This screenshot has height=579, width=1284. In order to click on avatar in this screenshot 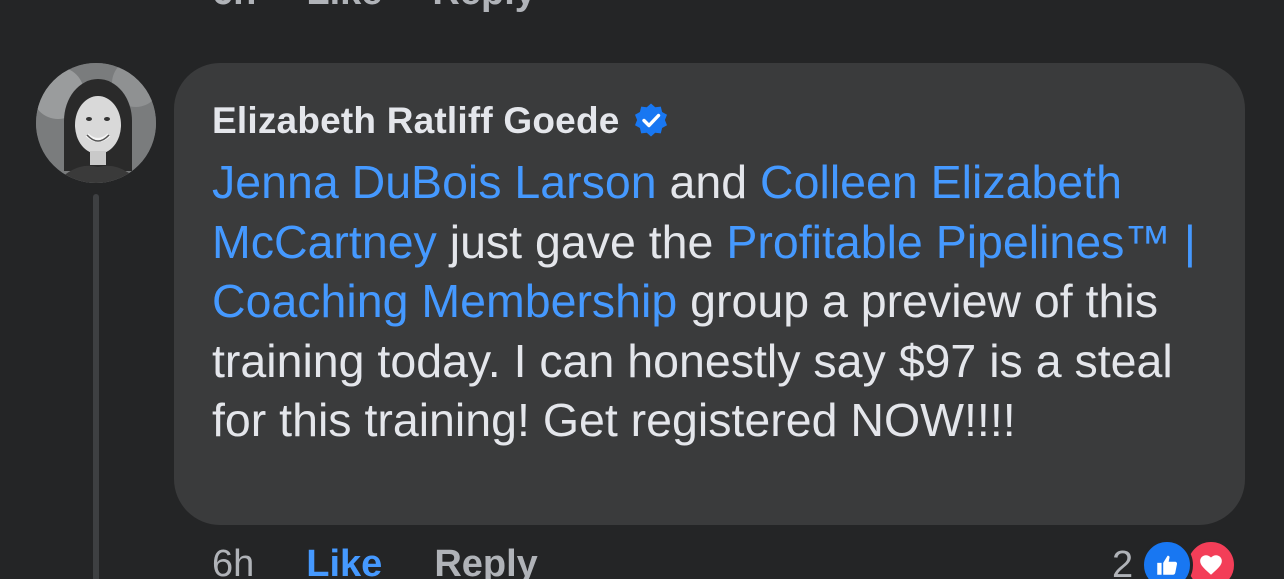, I will do `click(96, 123)`.